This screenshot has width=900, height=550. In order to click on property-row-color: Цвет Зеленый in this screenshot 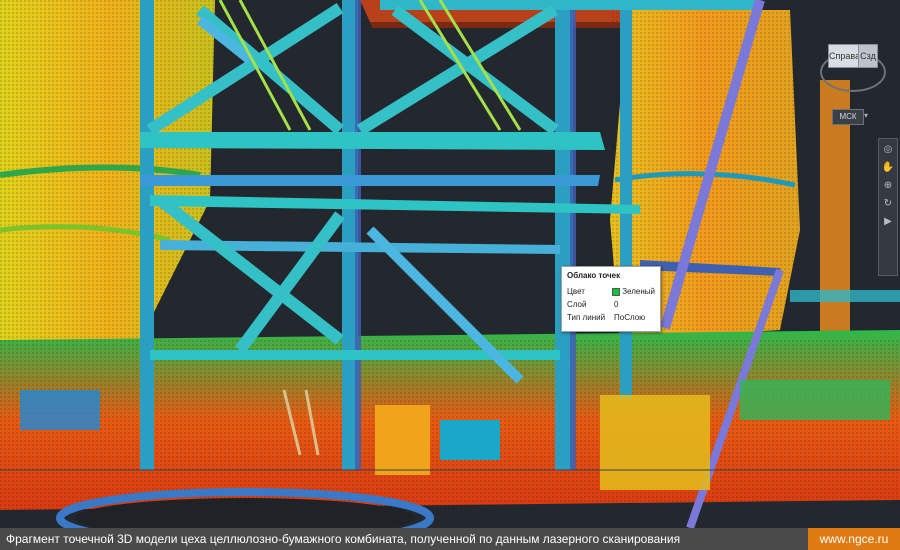, I will do `click(611, 291)`.